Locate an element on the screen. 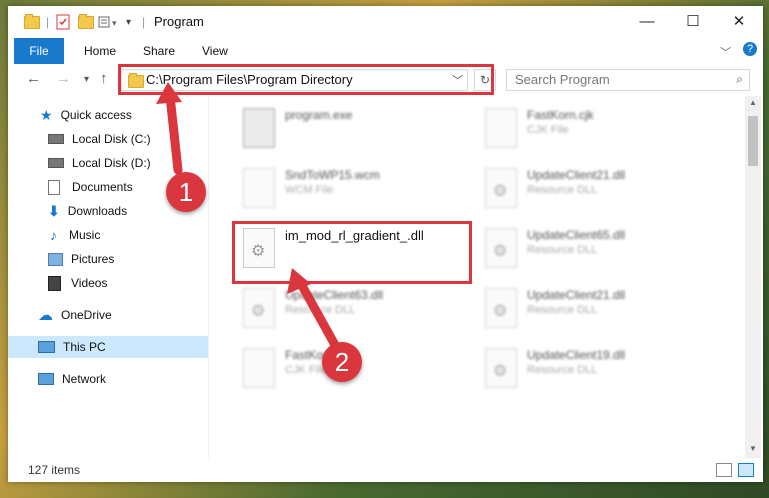  step-2-badge: 2 is located at coordinates (342, 362).